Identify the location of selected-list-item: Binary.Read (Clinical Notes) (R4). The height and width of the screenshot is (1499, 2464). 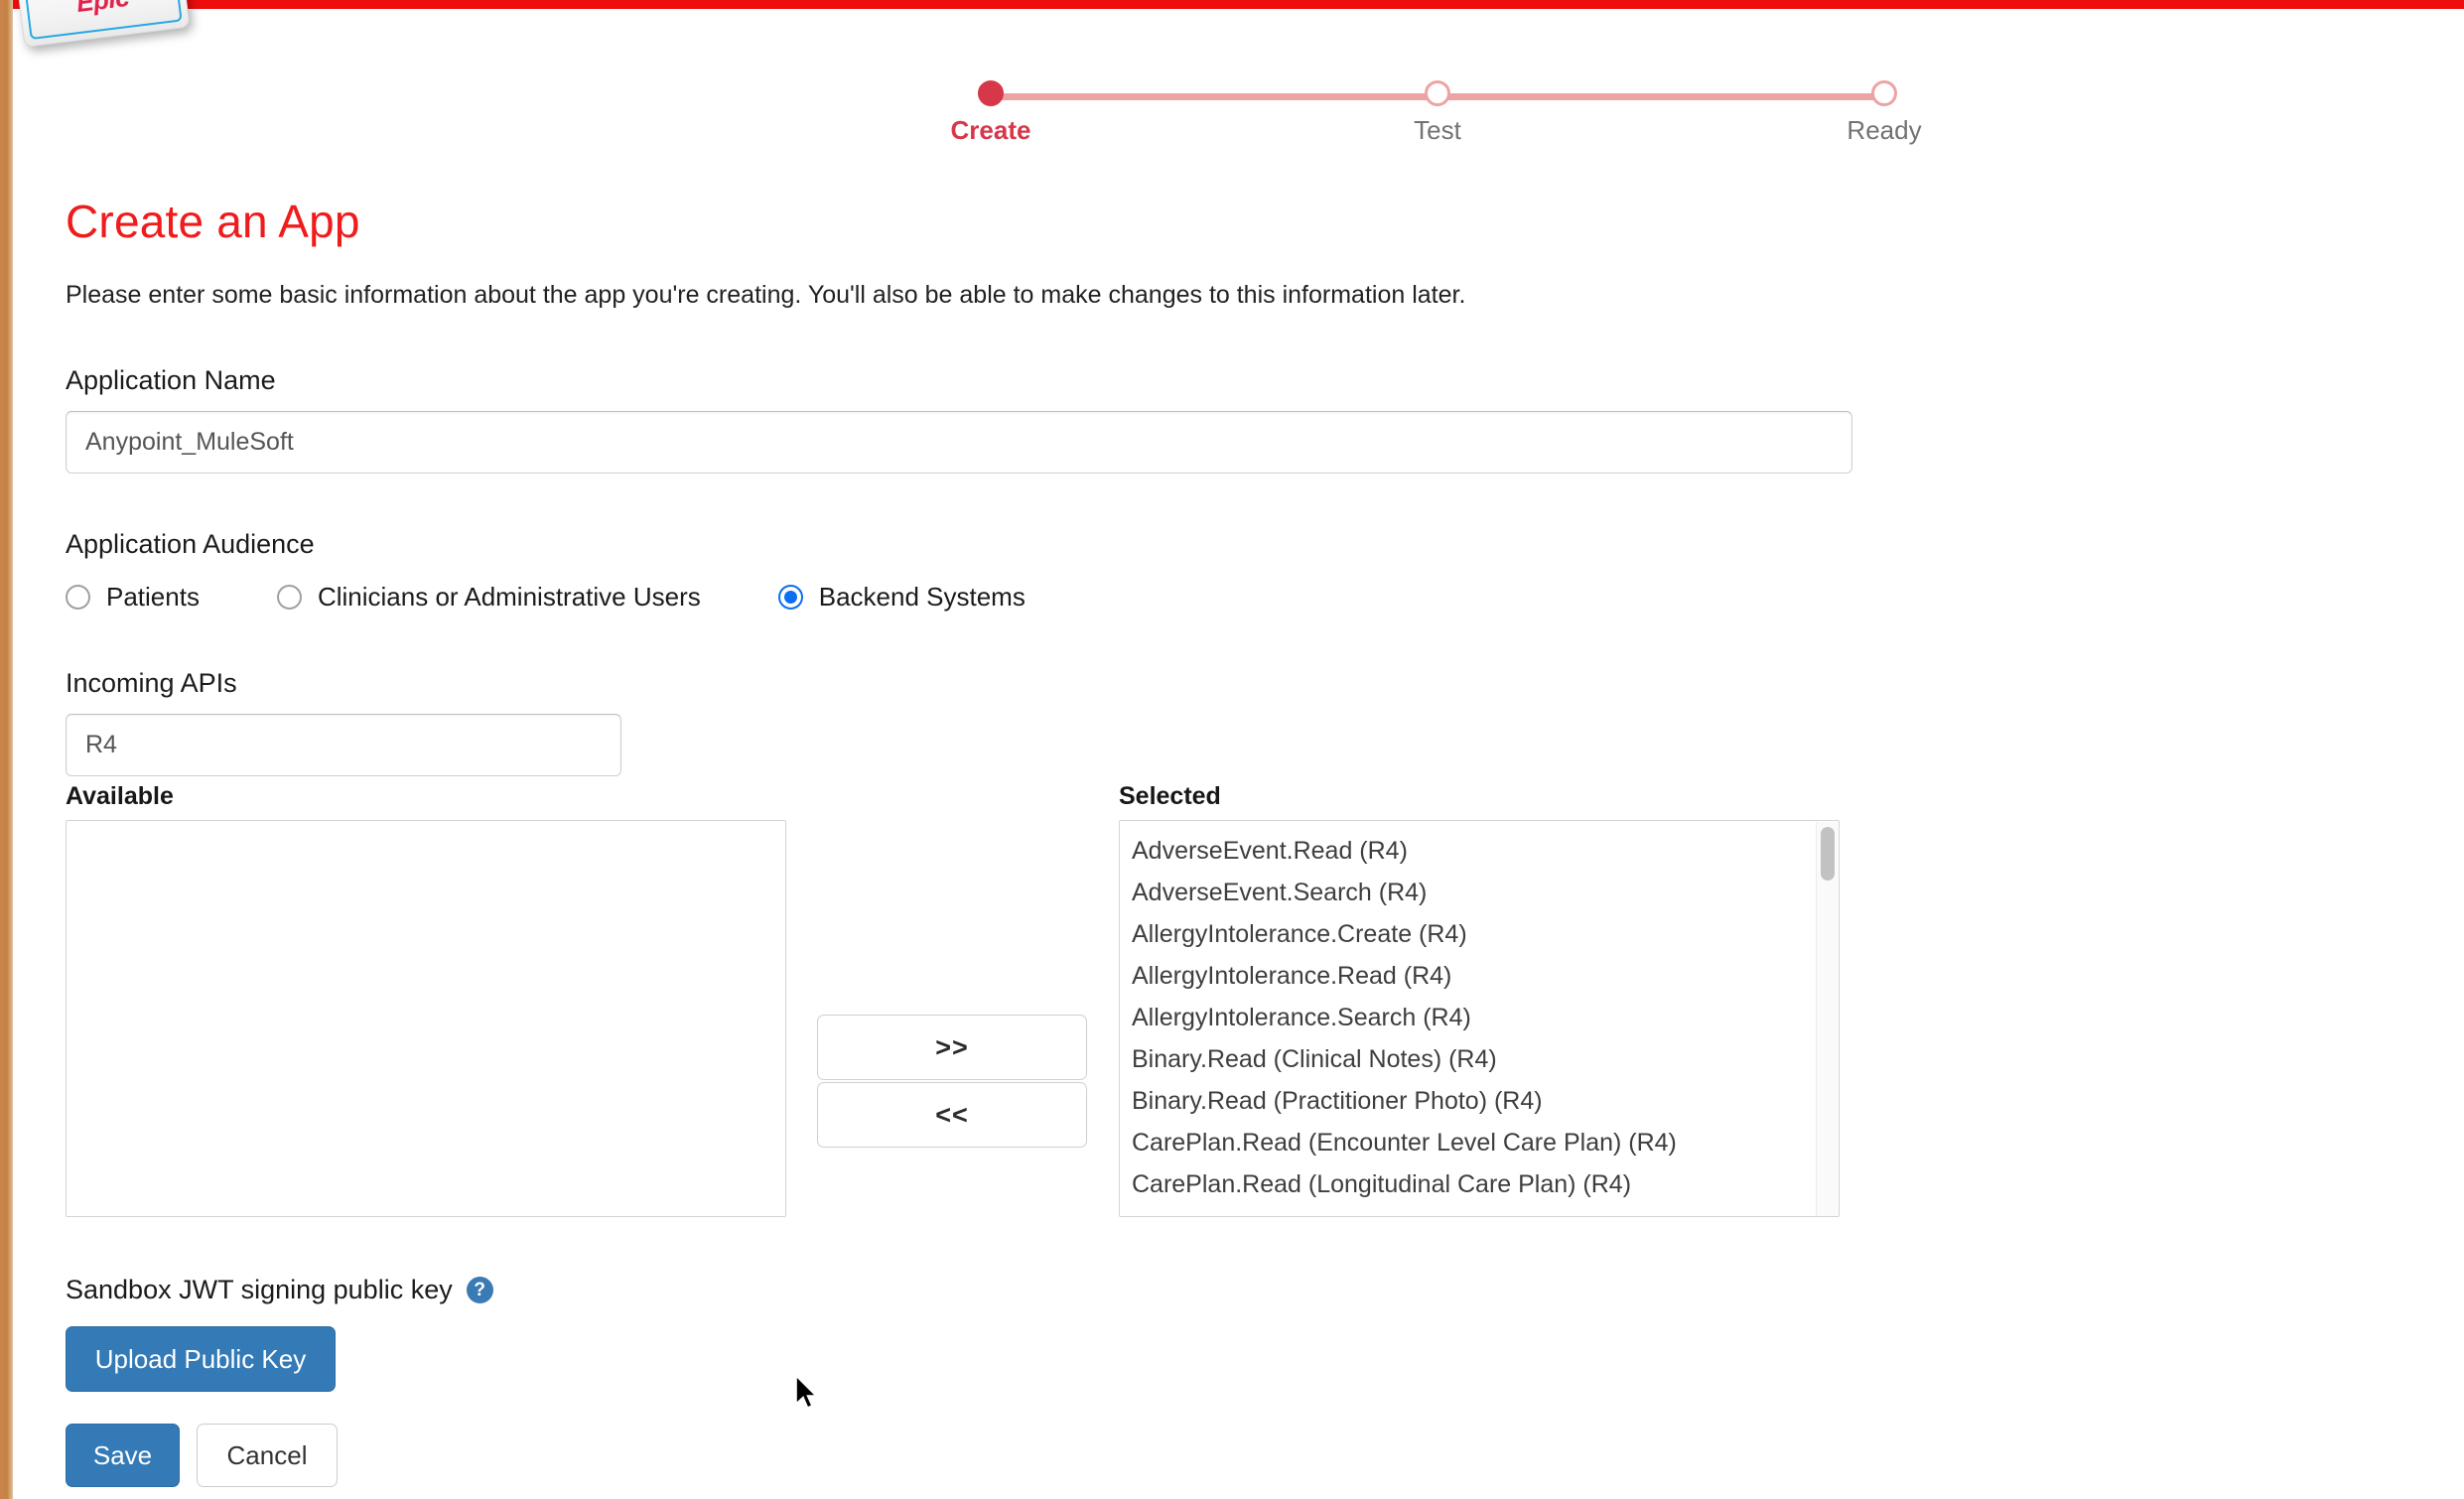
(1462, 1059).